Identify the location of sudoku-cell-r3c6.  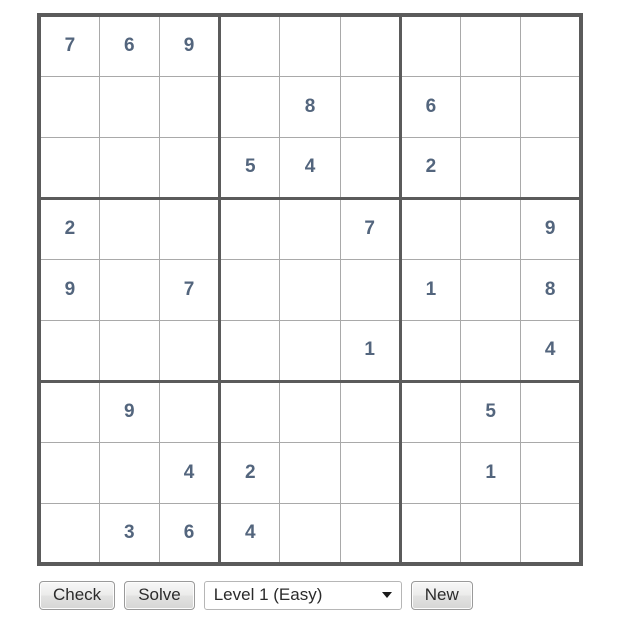
(370, 168).